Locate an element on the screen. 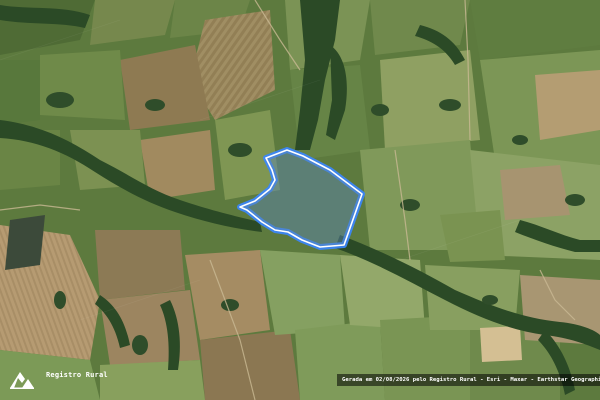  logo-label: Registro Rural is located at coordinates (77, 375).